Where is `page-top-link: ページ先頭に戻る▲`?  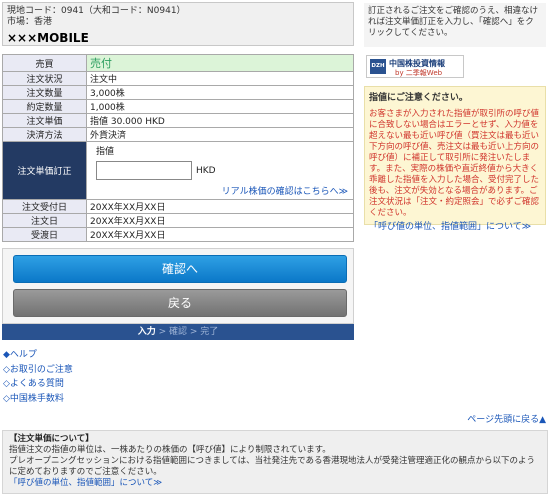
page-top-link: ページ先頭に戻る▲ is located at coordinates (506, 418).